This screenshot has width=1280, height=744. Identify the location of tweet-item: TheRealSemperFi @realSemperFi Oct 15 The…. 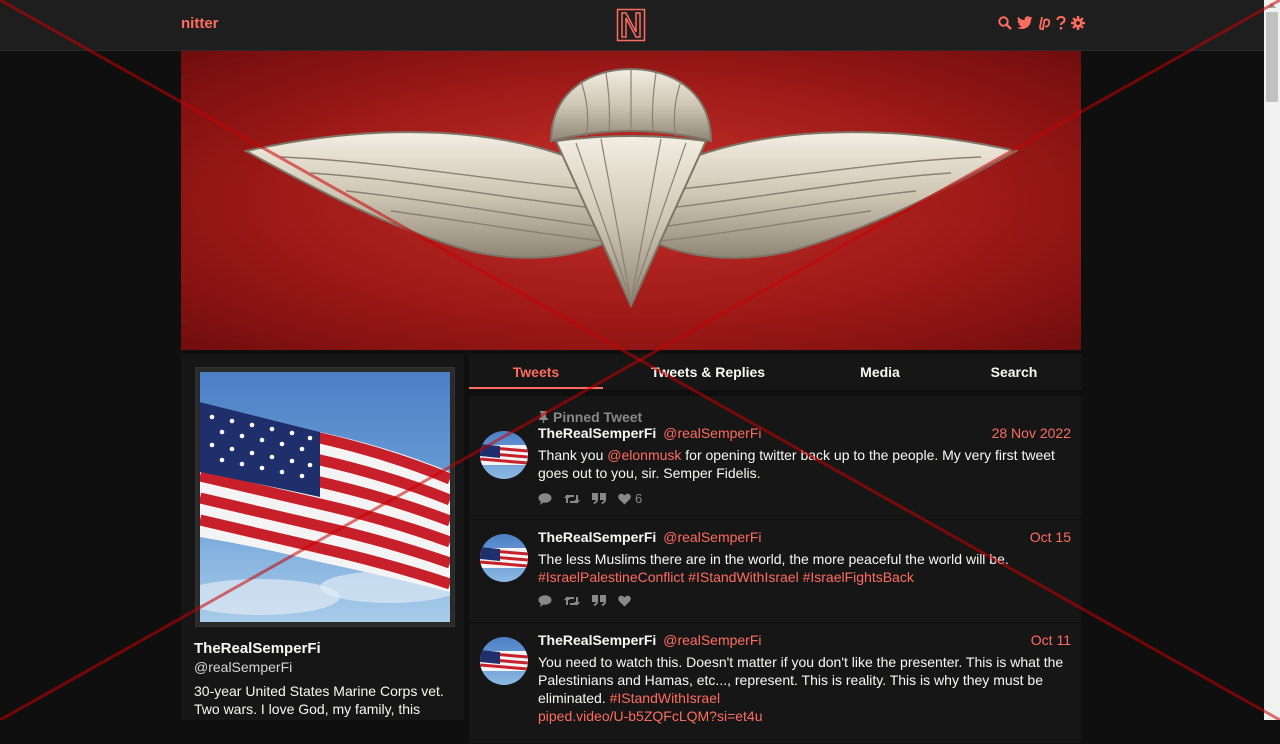
(775, 571).